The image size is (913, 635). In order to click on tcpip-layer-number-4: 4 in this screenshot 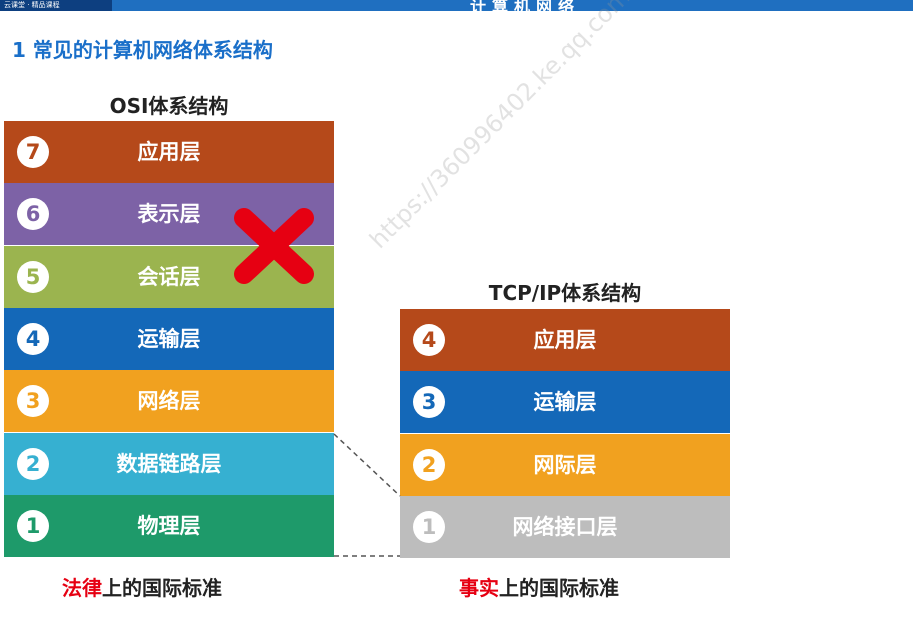, I will do `click(429, 340)`.